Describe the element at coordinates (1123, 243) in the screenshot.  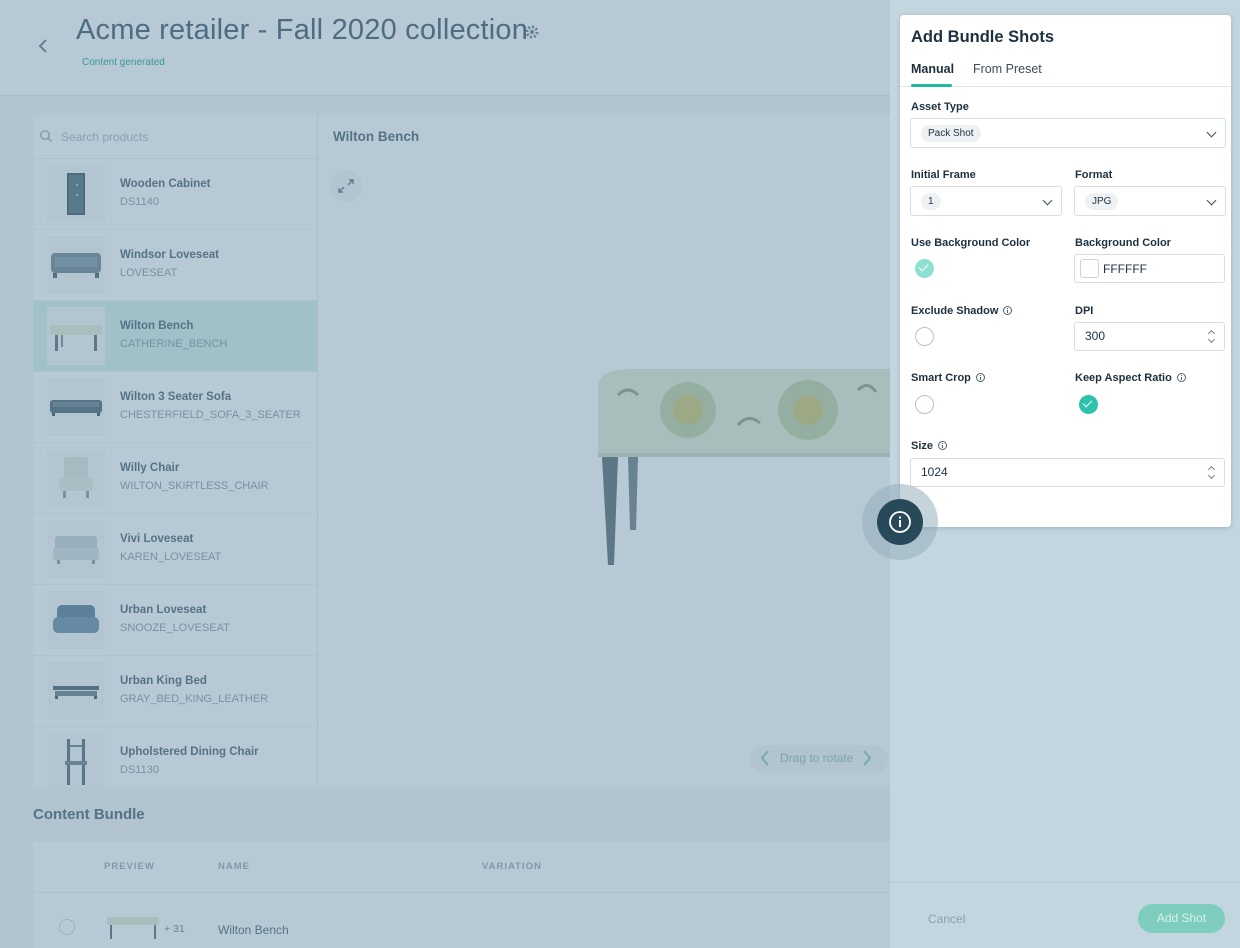
I see `bg-color-label: Background Color` at that location.